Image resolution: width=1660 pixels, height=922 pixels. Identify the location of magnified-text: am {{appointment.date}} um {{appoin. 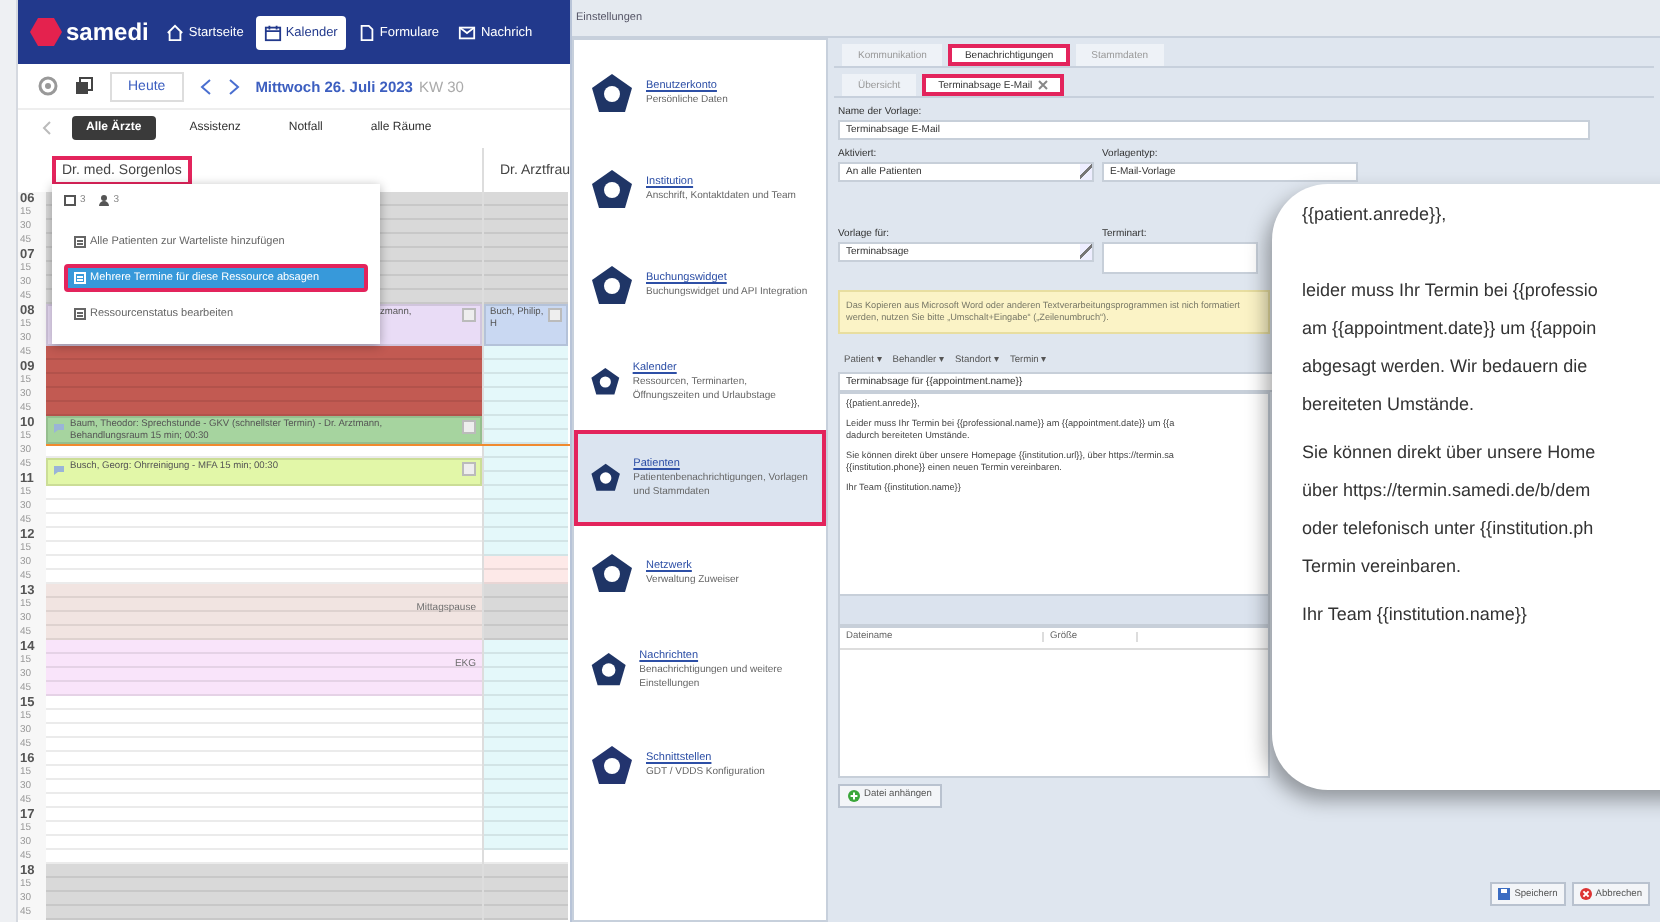
(1449, 328).